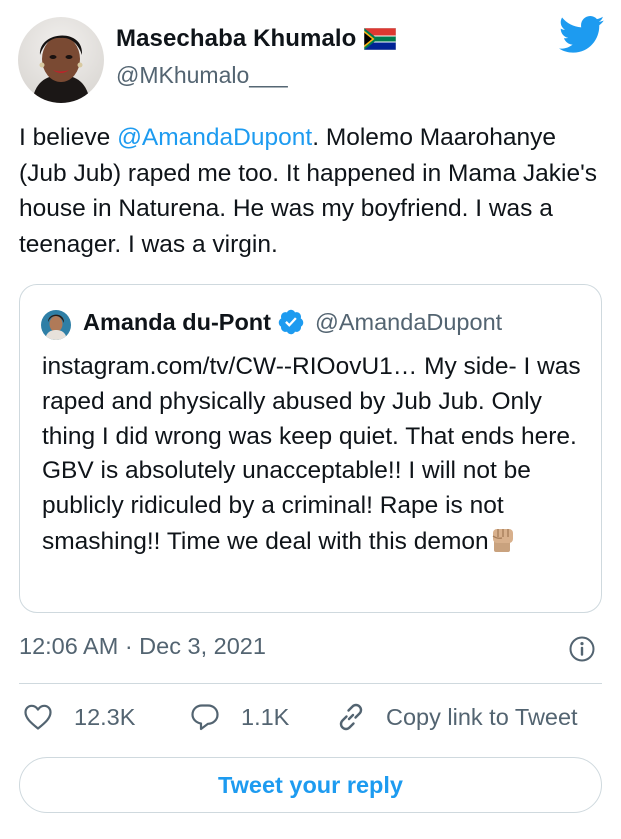  I want to click on divider, so click(310, 683).